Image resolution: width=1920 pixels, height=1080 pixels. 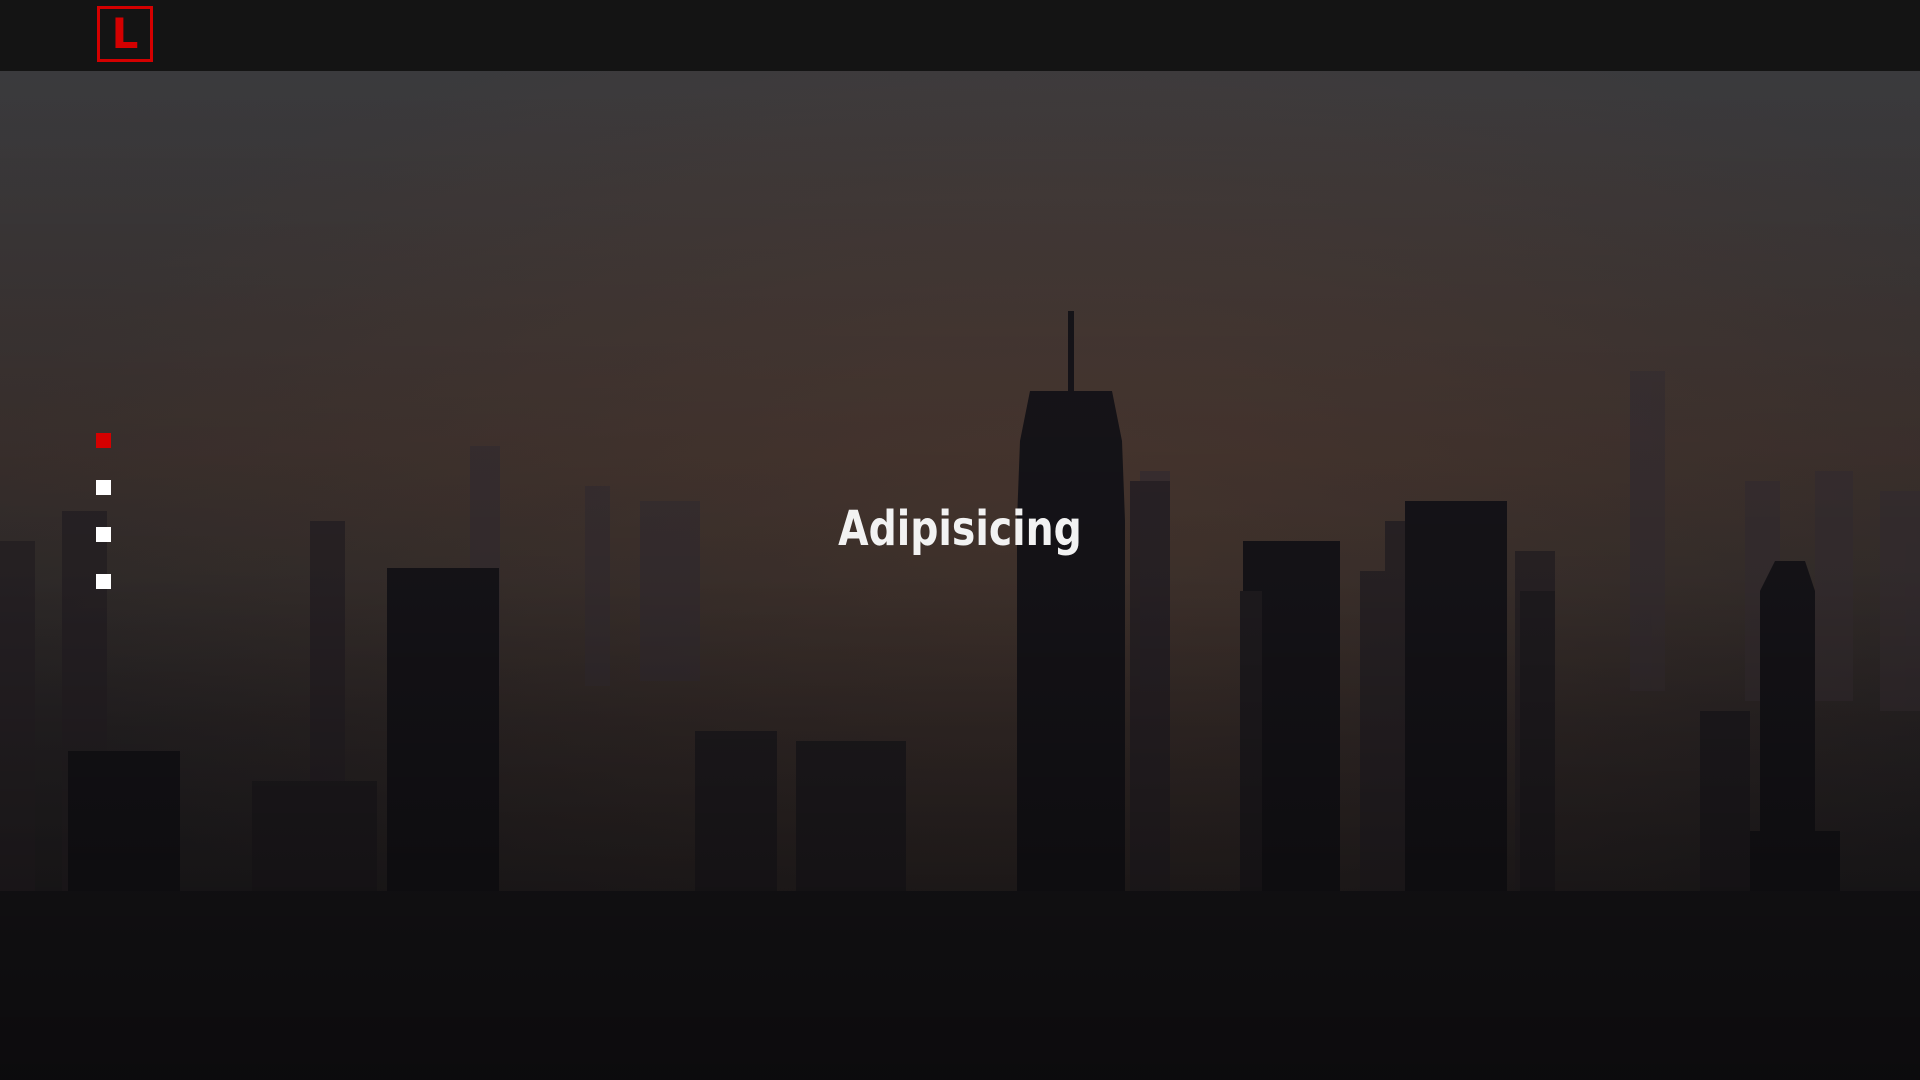 I want to click on hero-title: Adipisicing, so click(x=960, y=529).